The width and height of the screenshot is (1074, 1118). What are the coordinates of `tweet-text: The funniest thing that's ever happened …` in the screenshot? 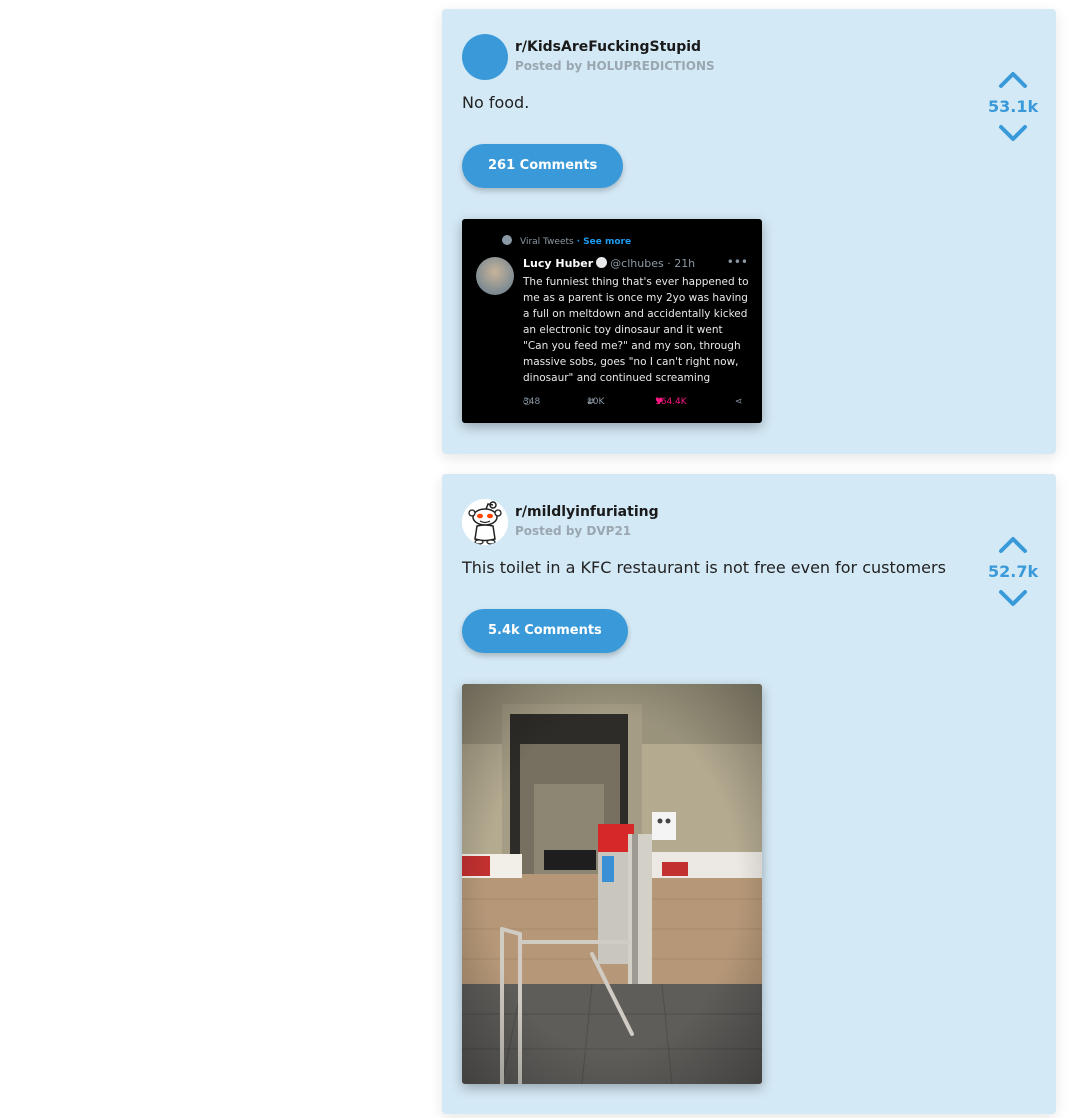 It's located at (636, 330).